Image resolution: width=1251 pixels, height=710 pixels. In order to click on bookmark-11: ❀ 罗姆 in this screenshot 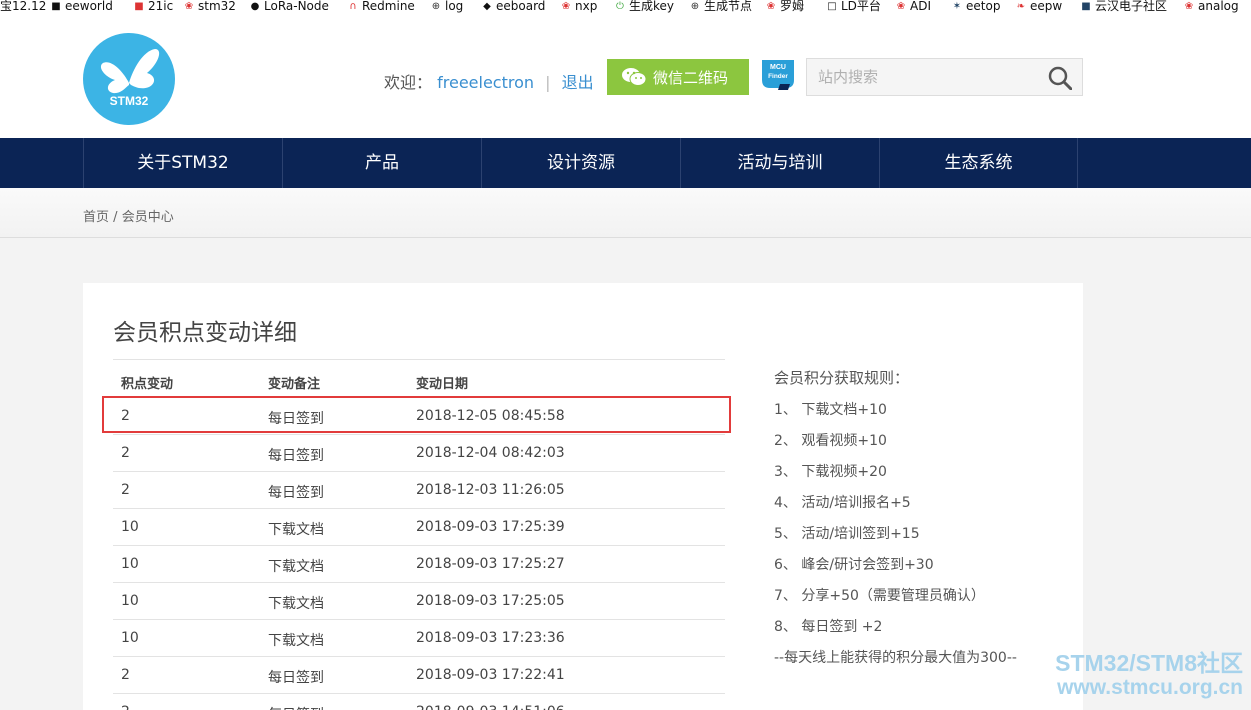, I will do `click(784, 6)`.